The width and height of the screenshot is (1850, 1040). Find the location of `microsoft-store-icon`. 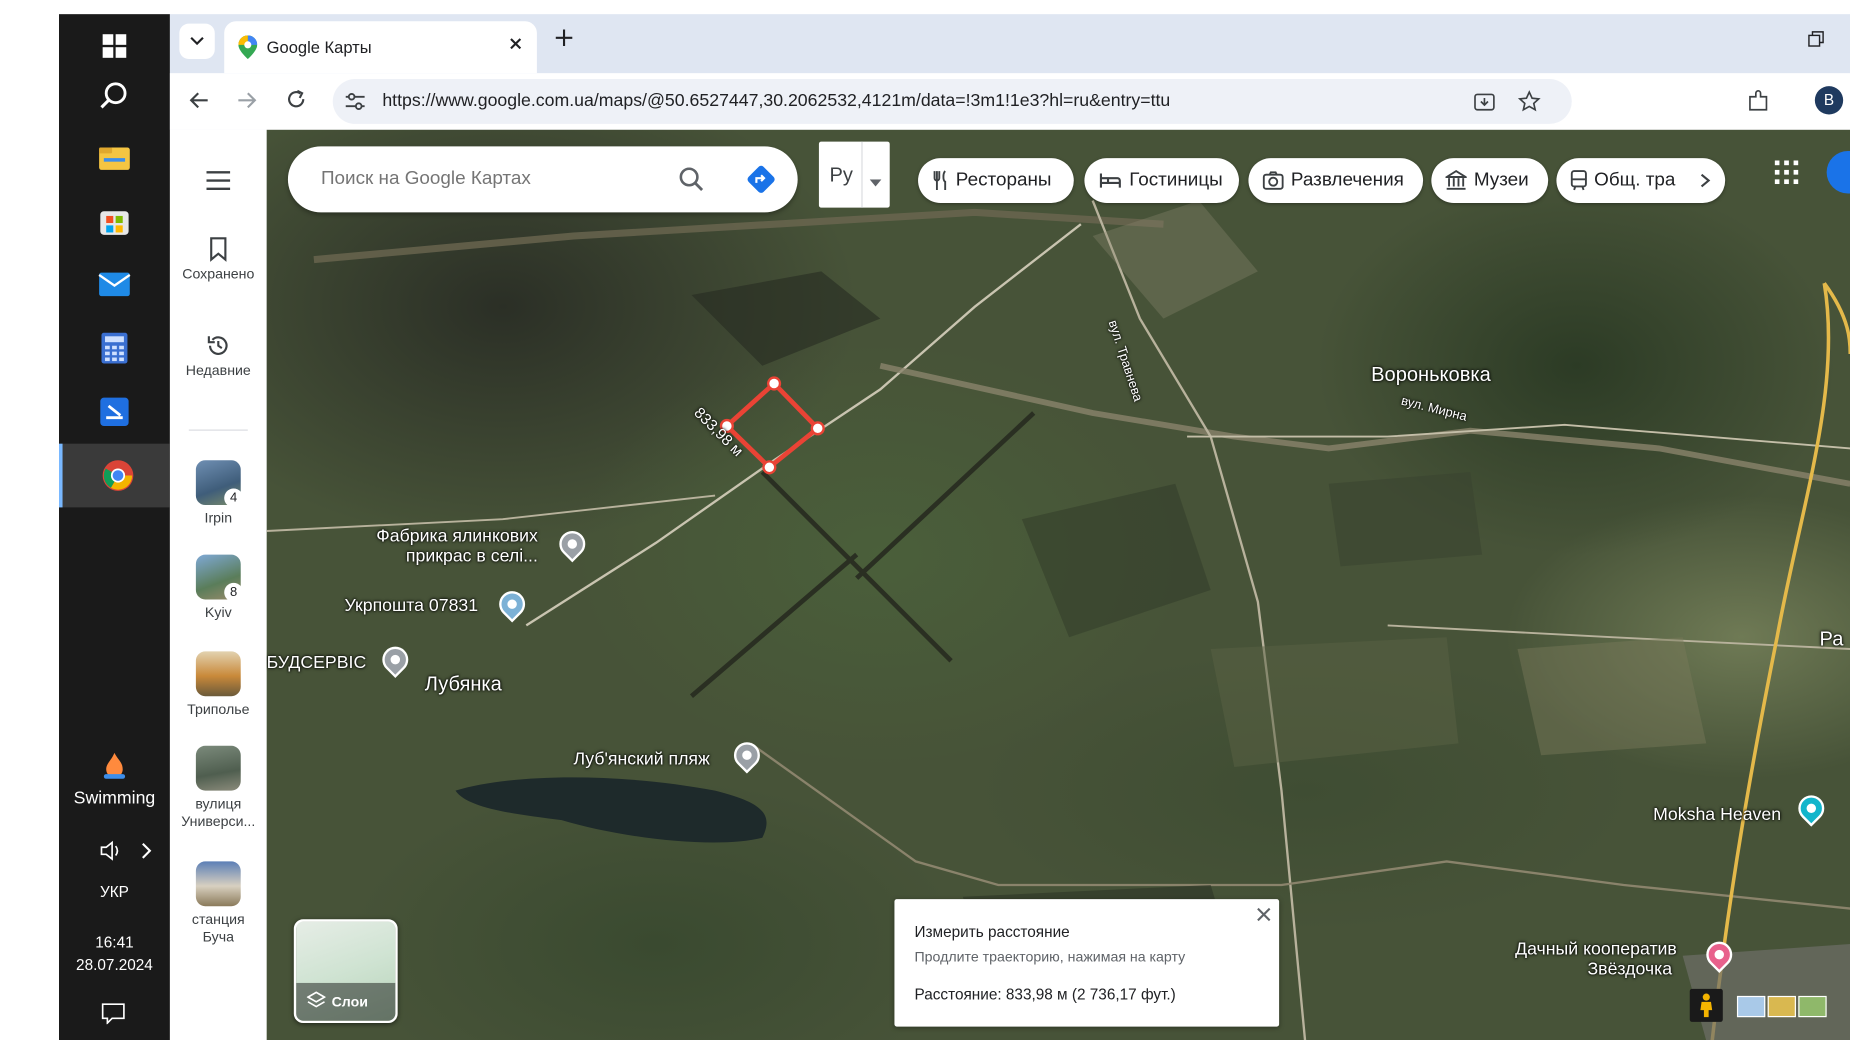

microsoft-store-icon is located at coordinates (114, 221).